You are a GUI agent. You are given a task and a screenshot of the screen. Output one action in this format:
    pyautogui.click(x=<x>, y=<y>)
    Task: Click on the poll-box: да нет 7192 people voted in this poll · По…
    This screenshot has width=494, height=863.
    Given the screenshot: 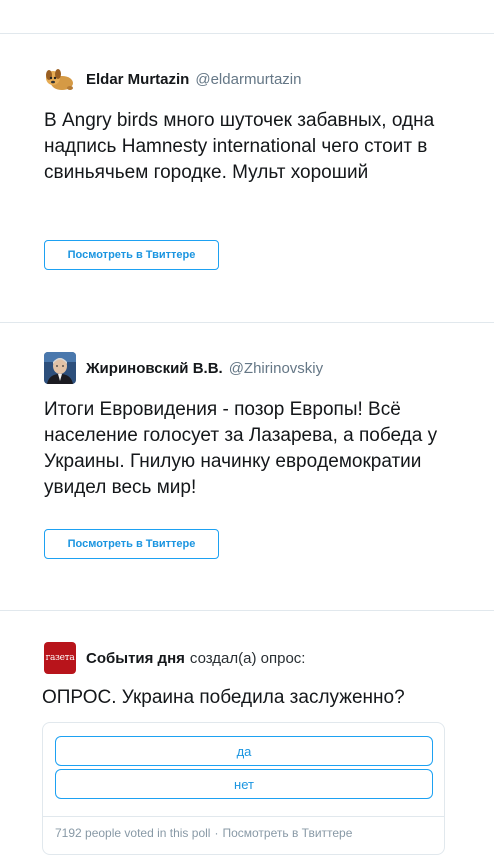 What is the action you would take?
    pyautogui.click(x=243, y=788)
    